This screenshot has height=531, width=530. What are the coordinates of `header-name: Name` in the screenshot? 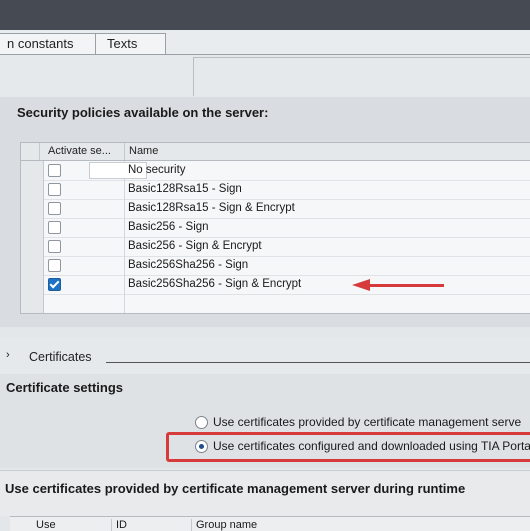 It's located at (327, 151).